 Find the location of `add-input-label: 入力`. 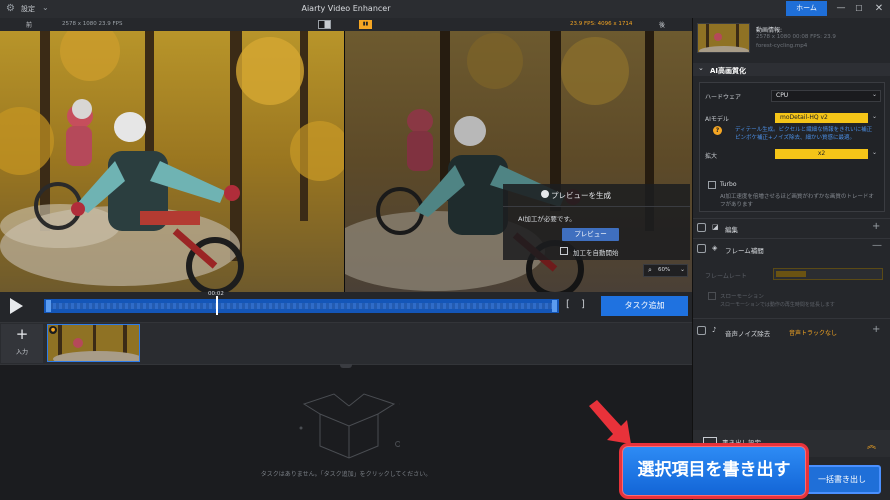

add-input-label: 入力 is located at coordinates (21, 352).